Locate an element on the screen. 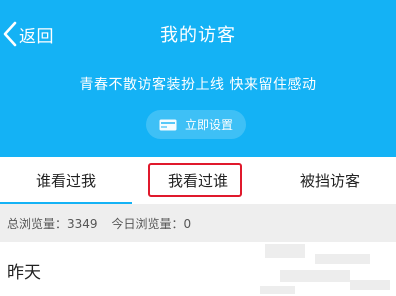  setup-now-label: 立即设置 is located at coordinates (208, 125).